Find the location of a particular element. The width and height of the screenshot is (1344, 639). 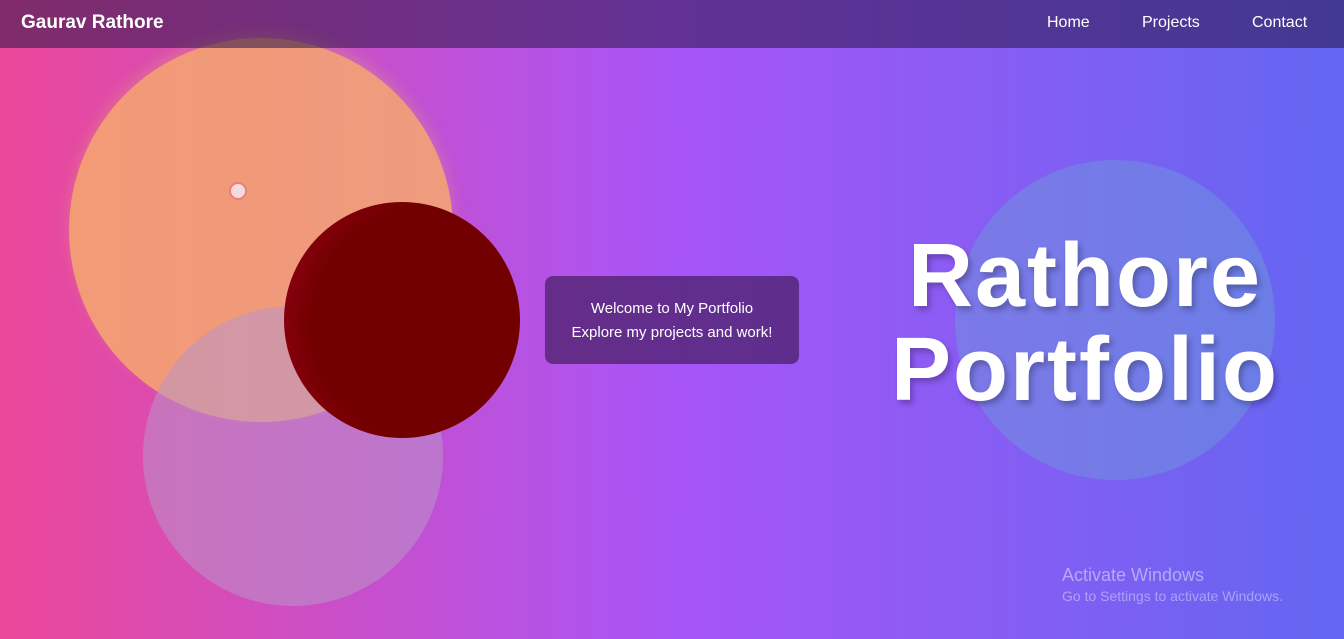

cursor-dot is located at coordinates (238, 191).